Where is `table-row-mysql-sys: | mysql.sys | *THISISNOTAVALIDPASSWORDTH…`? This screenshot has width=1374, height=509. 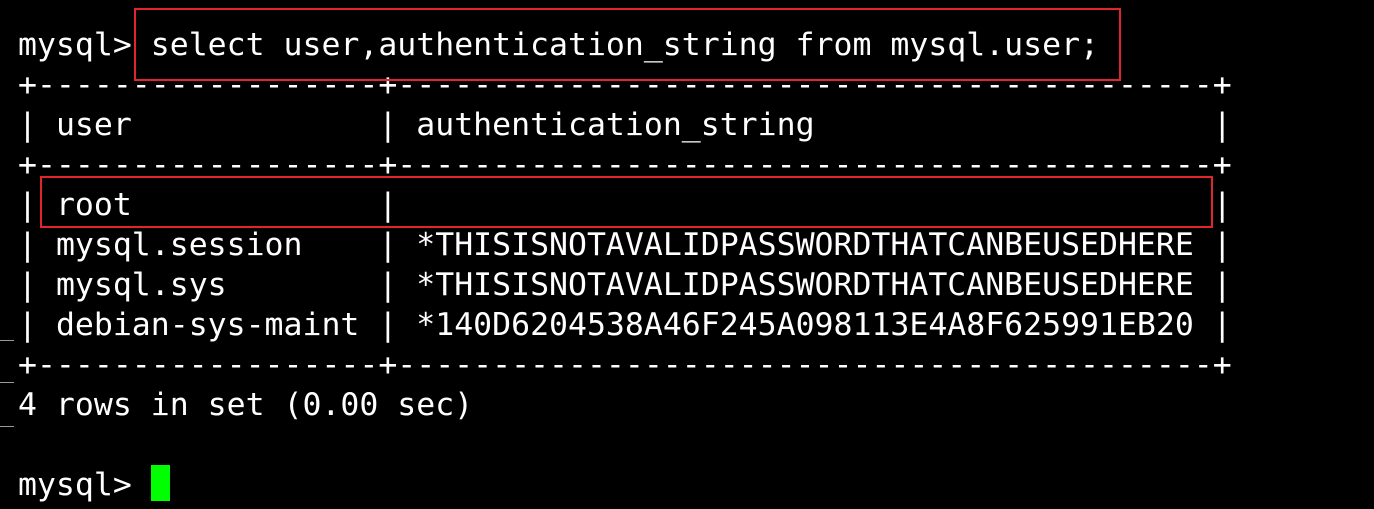
table-row-mysql-sys: | mysql.sys | *THISISNOTAVALIDPASSWORDTH… is located at coordinates (625, 285).